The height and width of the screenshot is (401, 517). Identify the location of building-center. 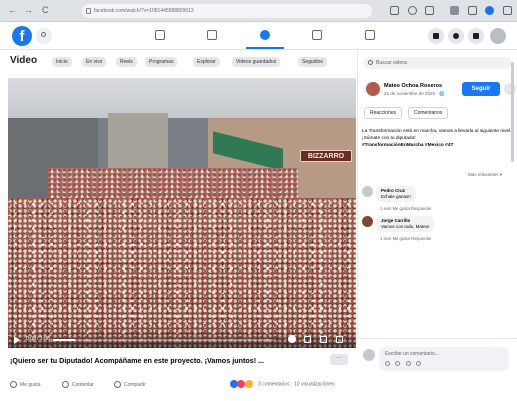
(138, 143).